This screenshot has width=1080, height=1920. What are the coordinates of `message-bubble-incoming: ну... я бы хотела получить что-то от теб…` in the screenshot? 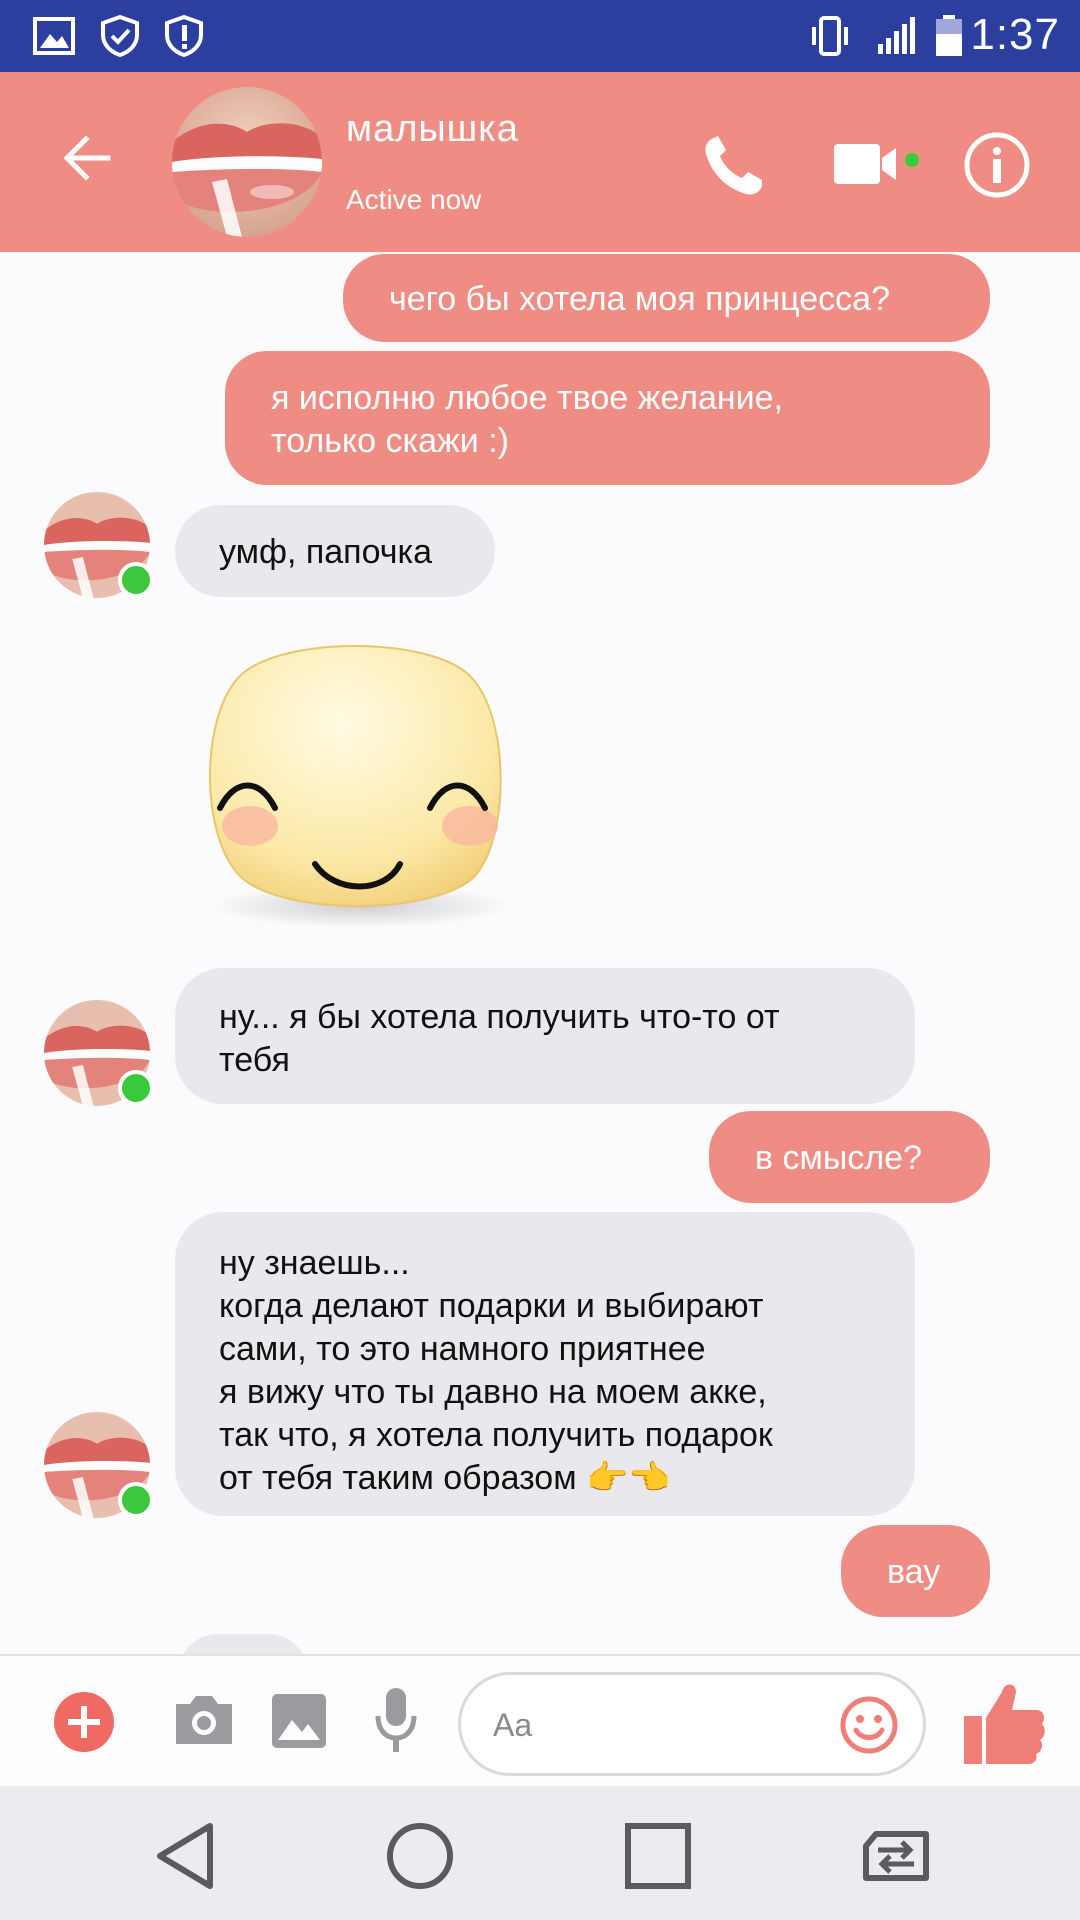 It's located at (545, 1036).